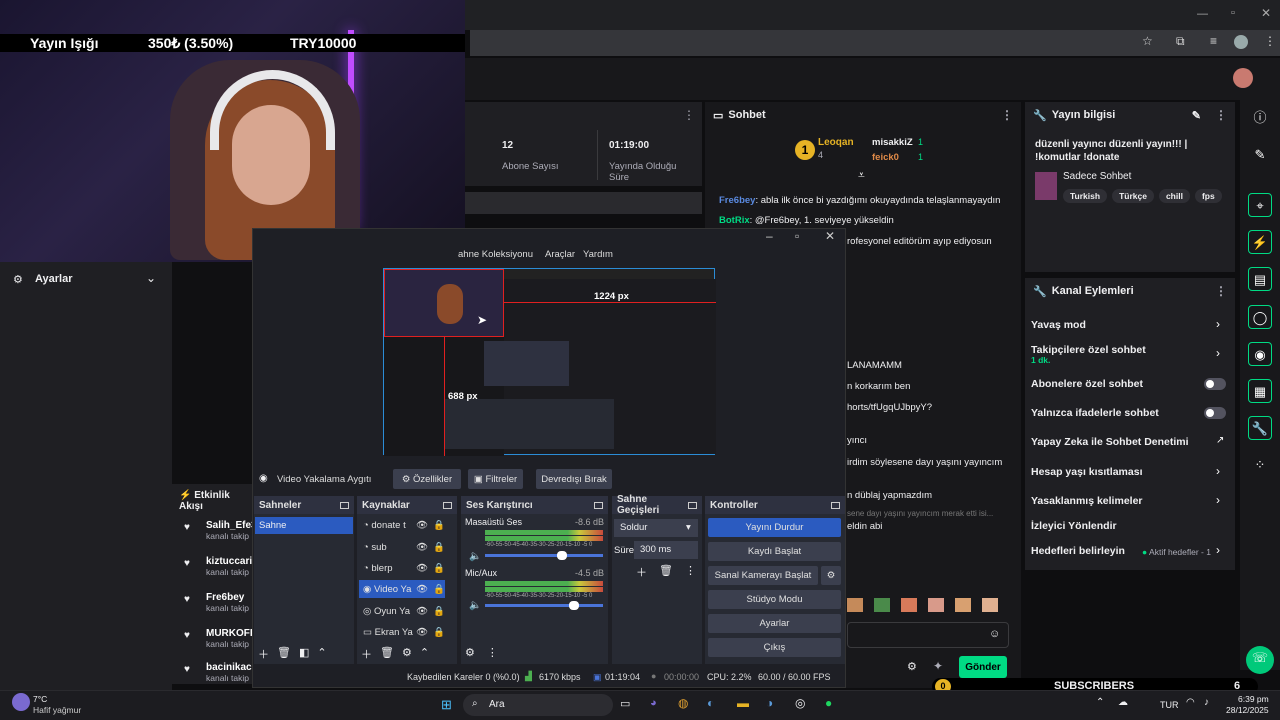  Describe the element at coordinates (683, 703) in the screenshot. I see `chrome-icon: ◍` at that location.